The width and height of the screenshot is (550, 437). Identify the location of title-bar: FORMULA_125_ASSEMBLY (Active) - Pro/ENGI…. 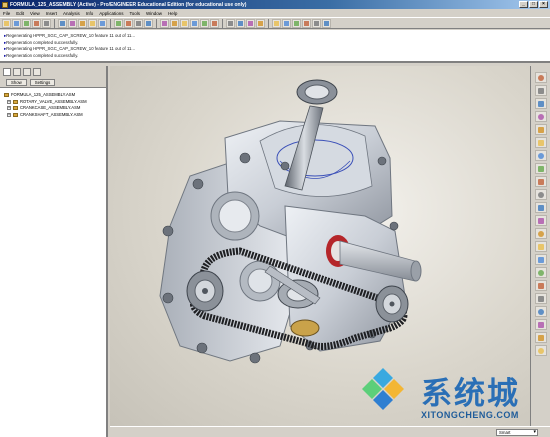
(275, 4).